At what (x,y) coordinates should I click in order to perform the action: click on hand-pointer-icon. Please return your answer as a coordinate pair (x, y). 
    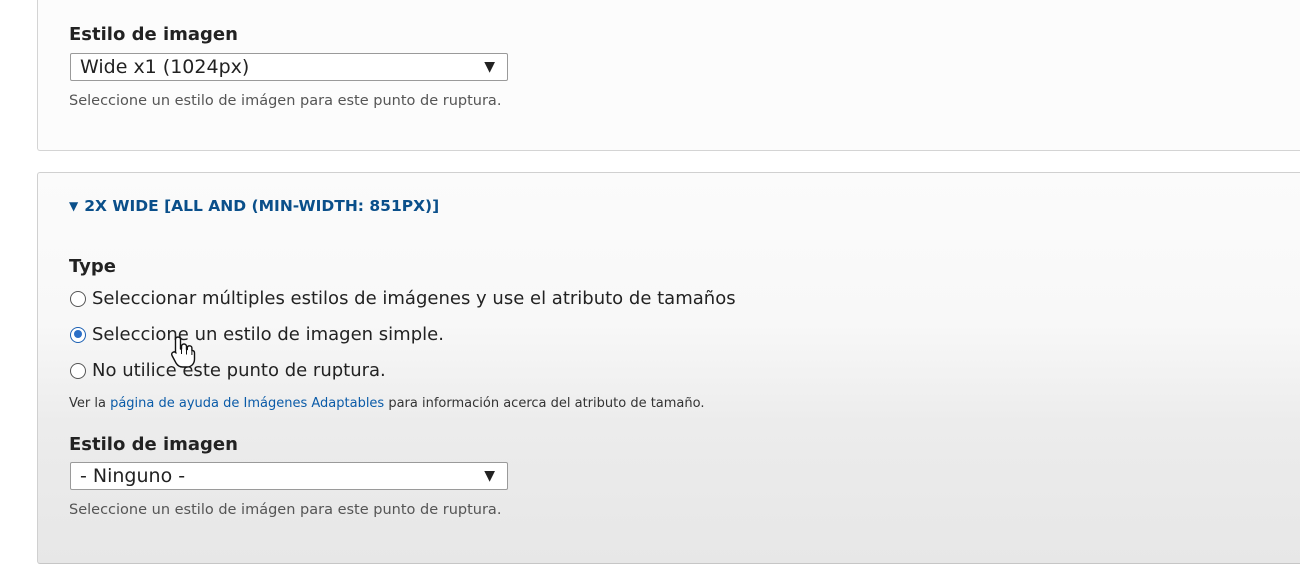
    Looking at the image, I should click on (183, 352).